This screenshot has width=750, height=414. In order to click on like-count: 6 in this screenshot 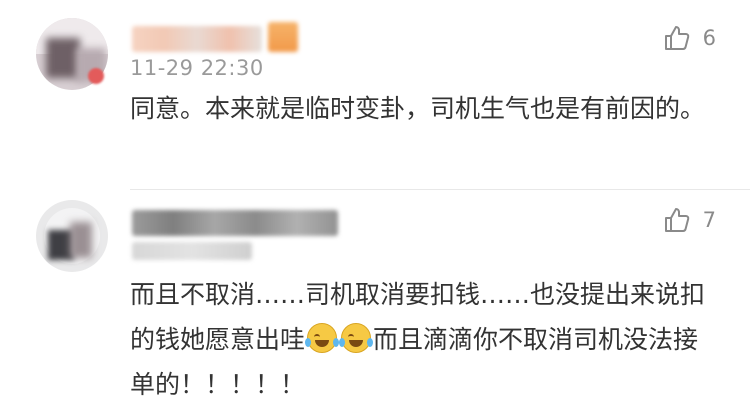, I will do `click(709, 38)`.